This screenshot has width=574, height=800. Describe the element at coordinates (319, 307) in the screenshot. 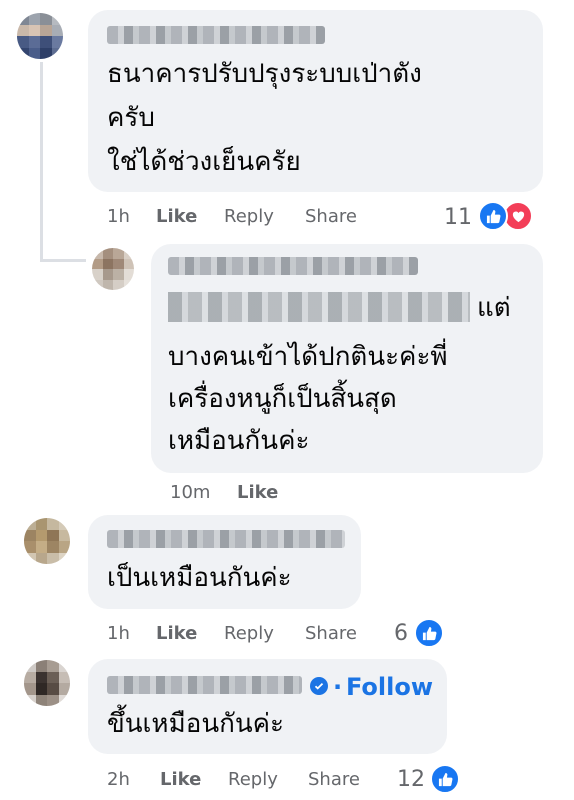

I see `redacted-text` at that location.